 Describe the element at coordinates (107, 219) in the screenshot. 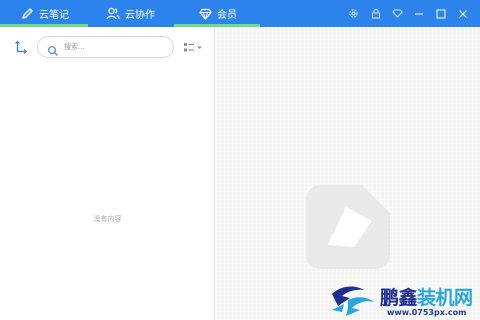

I see `empty-state-text: 没有内容` at that location.